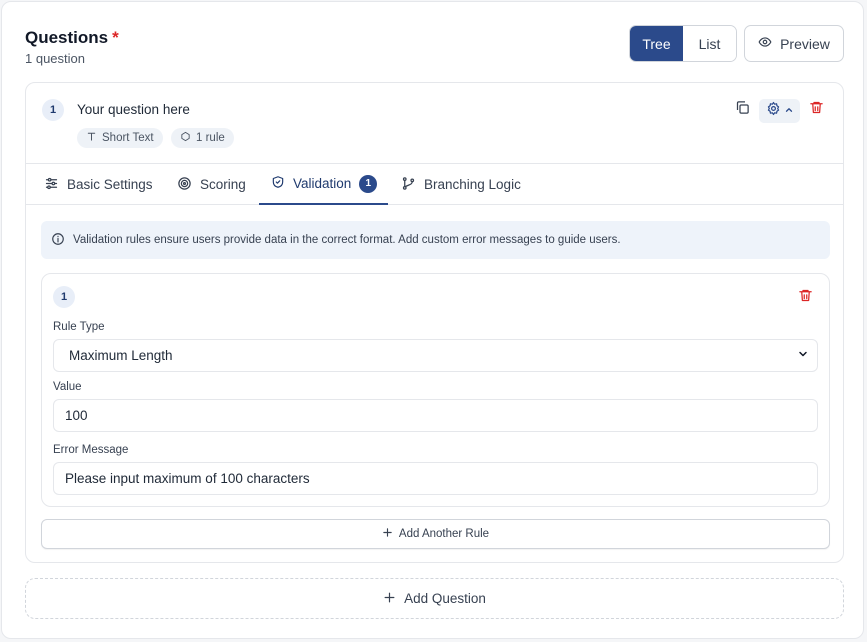  What do you see at coordinates (435, 478) in the screenshot?
I see `error-message-input: Please input maximum of 100 characters` at bounding box center [435, 478].